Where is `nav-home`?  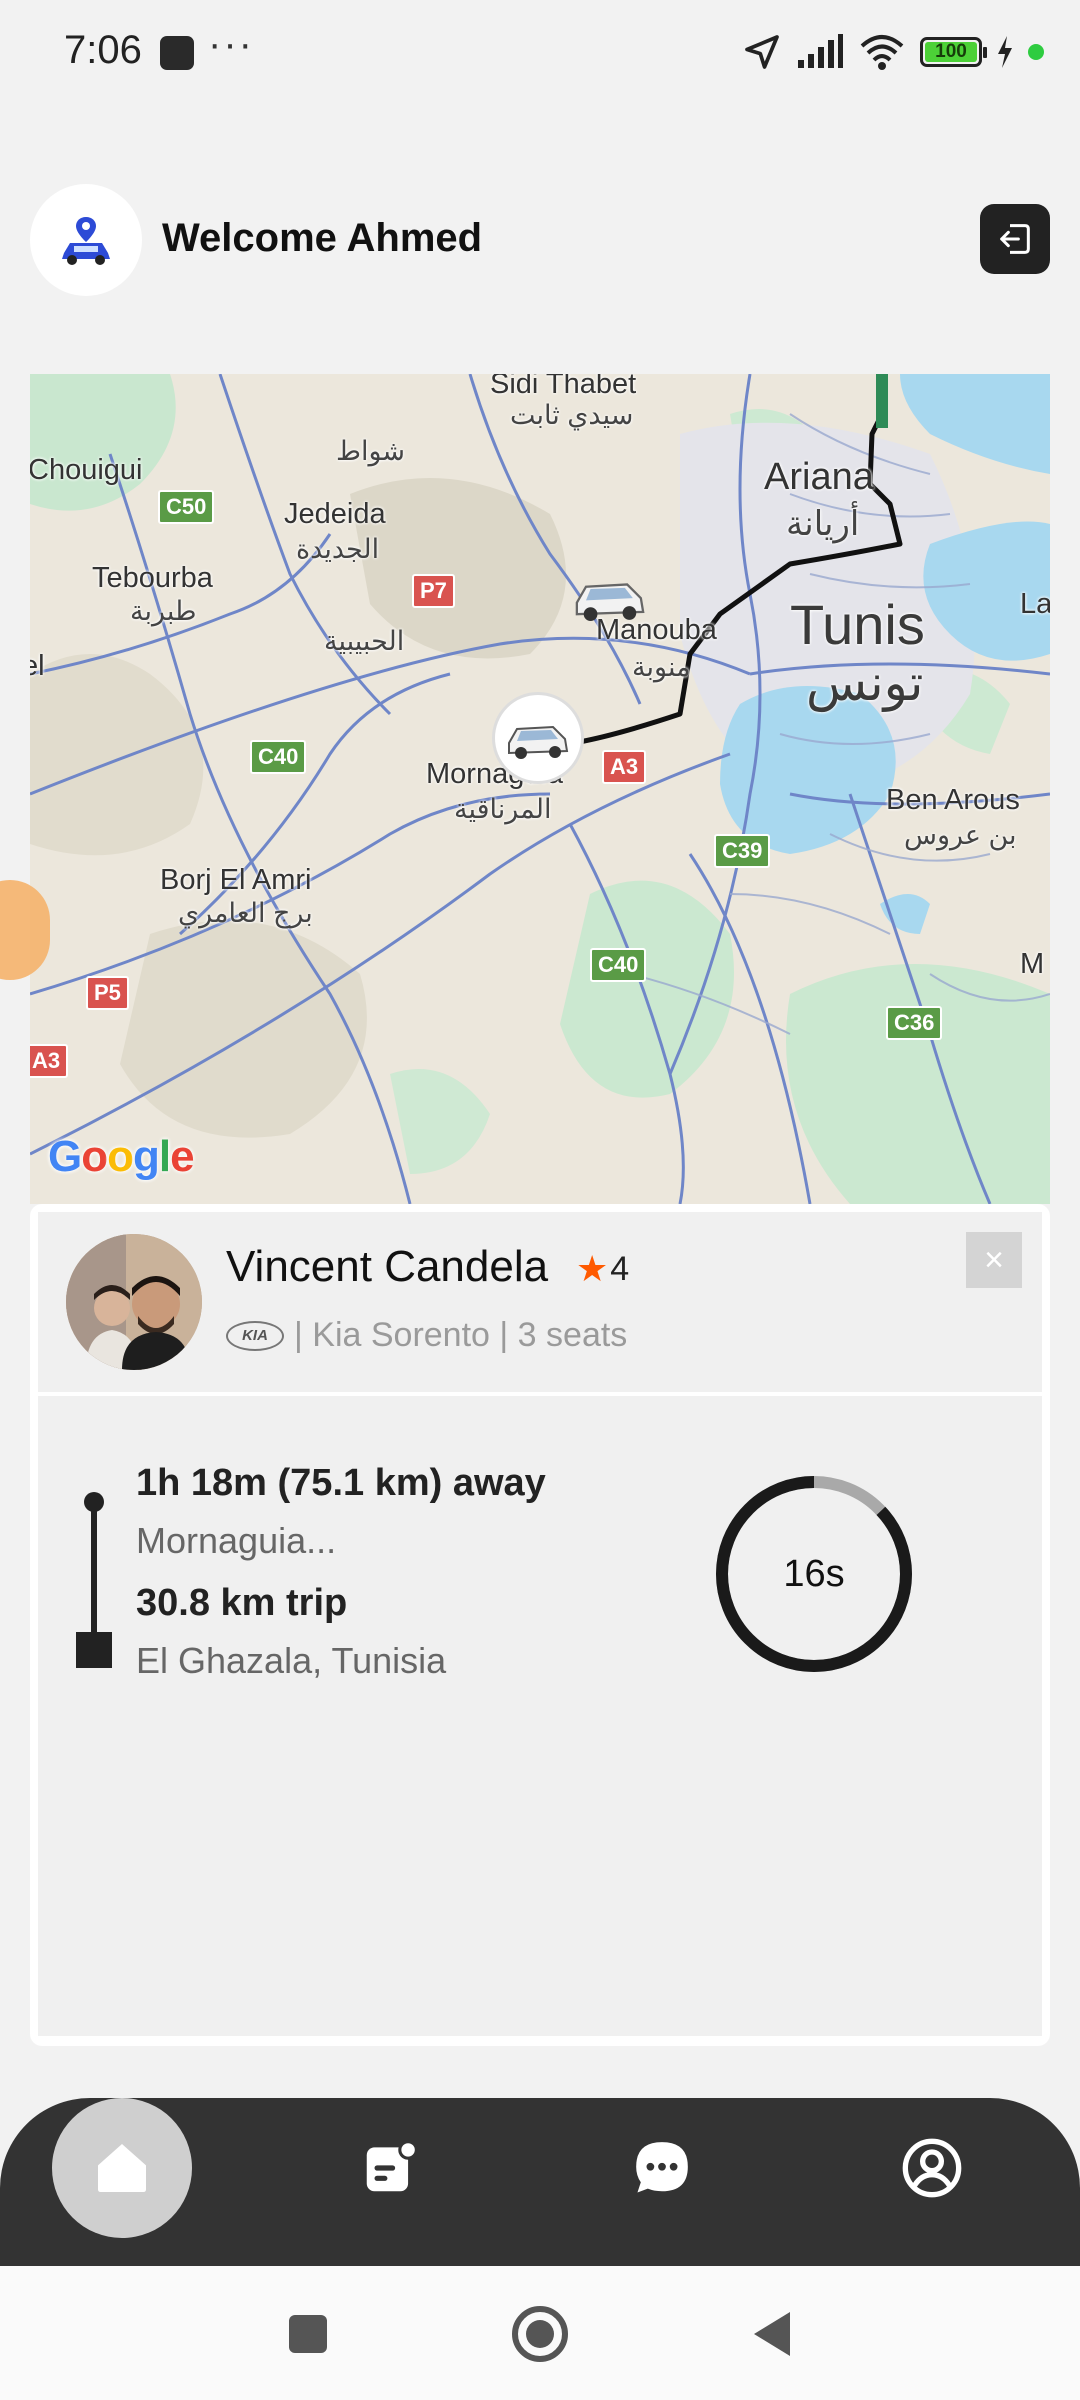 nav-home is located at coordinates (122, 2168).